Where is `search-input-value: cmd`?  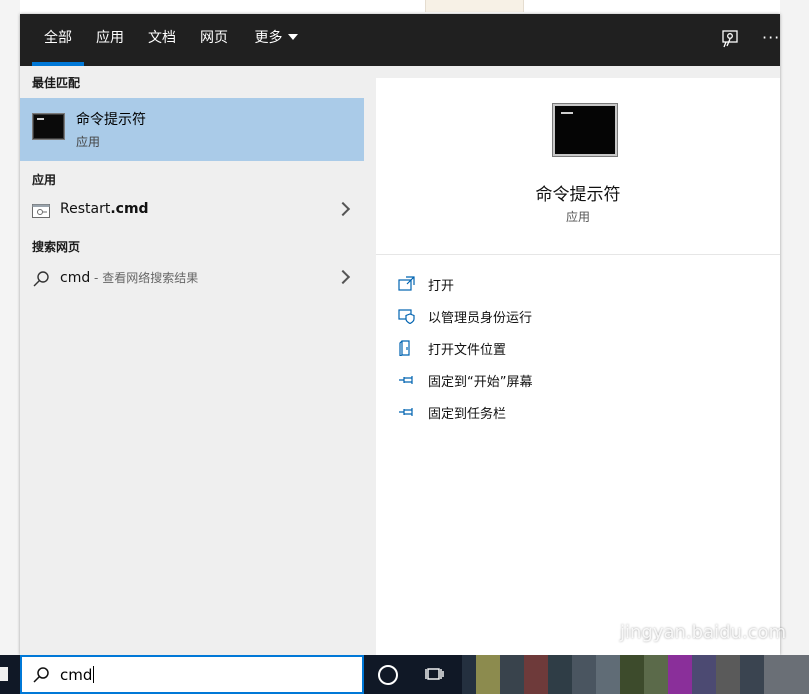
search-input-value: cmd is located at coordinates (77, 675).